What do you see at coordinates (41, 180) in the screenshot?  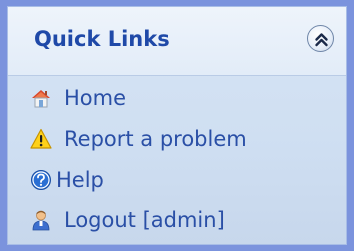 I see `help-icon` at bounding box center [41, 180].